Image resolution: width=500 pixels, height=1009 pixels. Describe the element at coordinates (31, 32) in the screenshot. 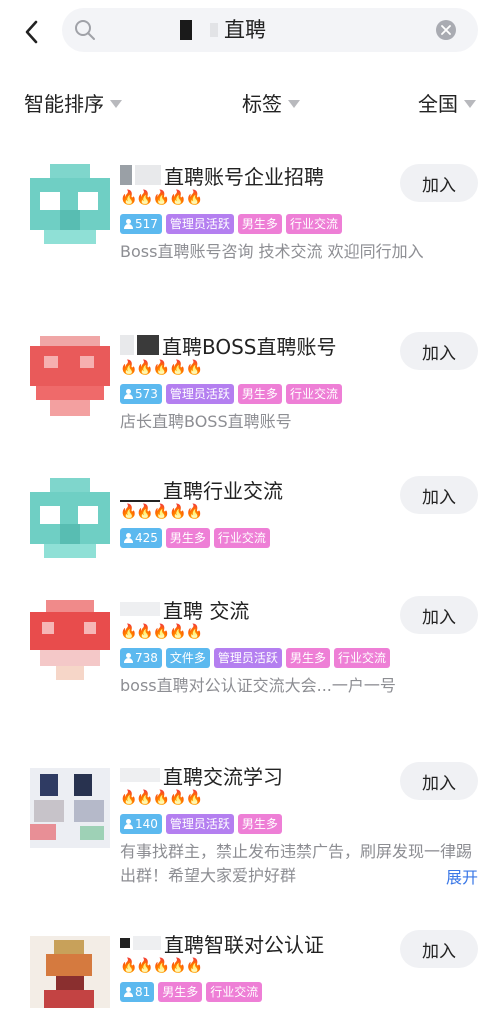

I see `back-button` at that location.